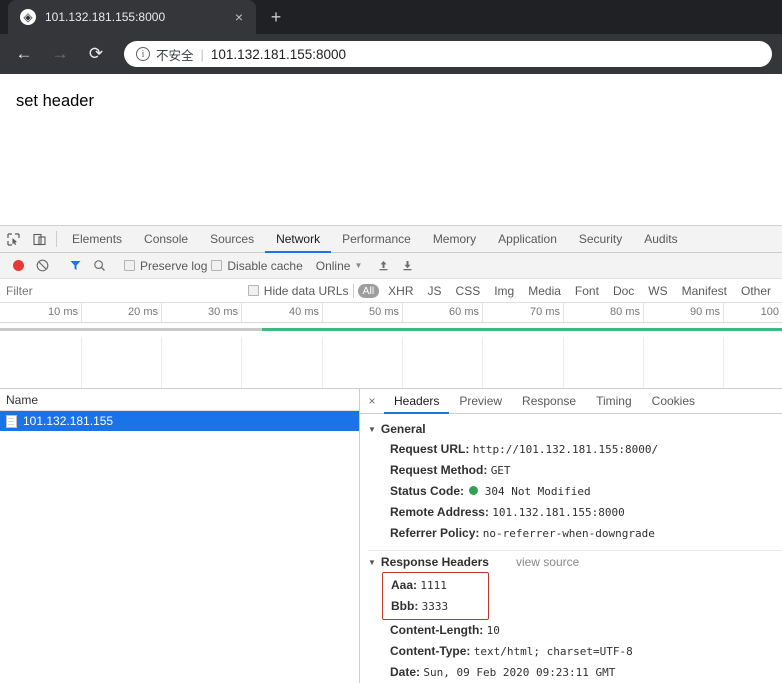  Describe the element at coordinates (434, 562) in the screenshot. I see `response-headers-title: Response Headers` at that location.